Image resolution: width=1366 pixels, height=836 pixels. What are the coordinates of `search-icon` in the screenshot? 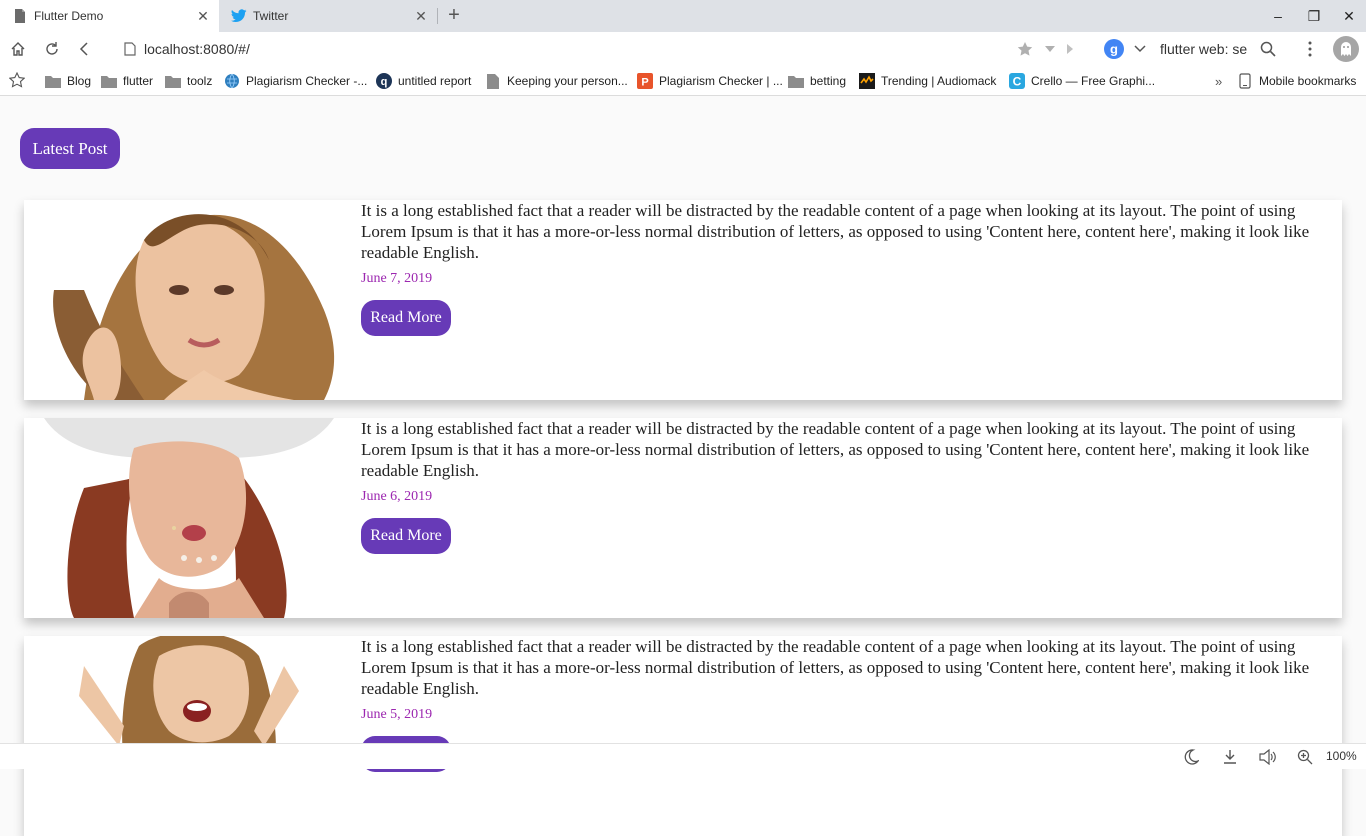 It's located at (1268, 49).